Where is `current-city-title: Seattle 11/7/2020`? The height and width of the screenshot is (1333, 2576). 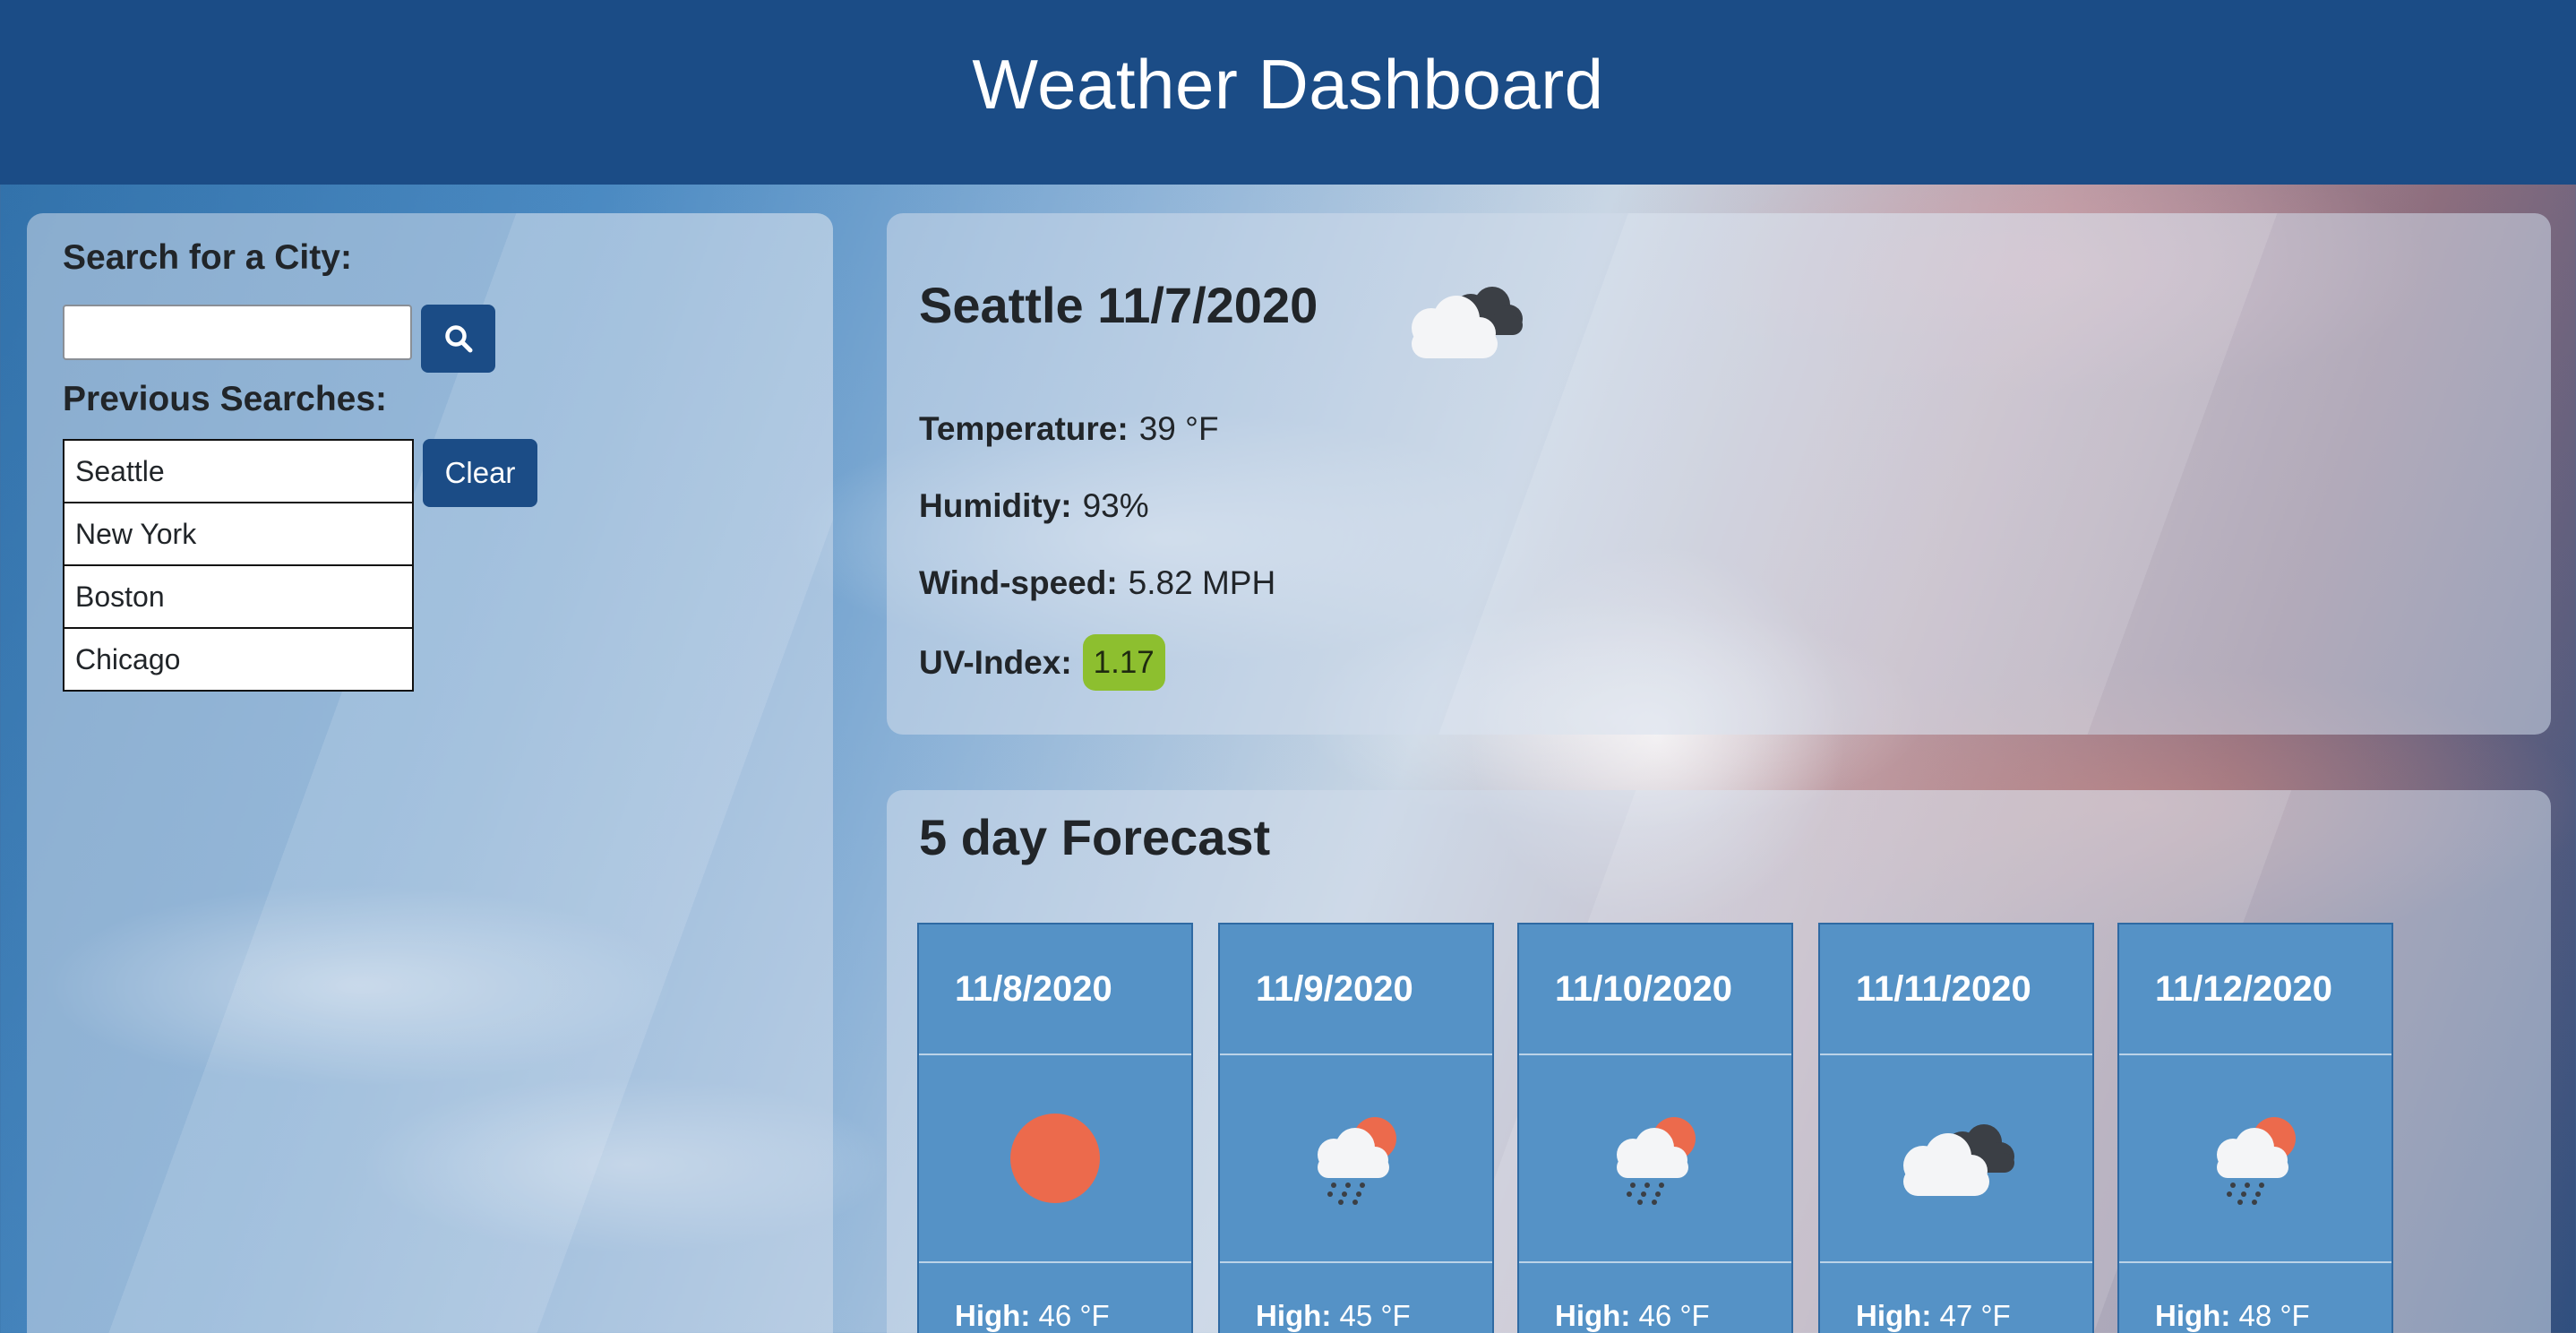 current-city-title: Seattle 11/7/2020 is located at coordinates (1118, 305).